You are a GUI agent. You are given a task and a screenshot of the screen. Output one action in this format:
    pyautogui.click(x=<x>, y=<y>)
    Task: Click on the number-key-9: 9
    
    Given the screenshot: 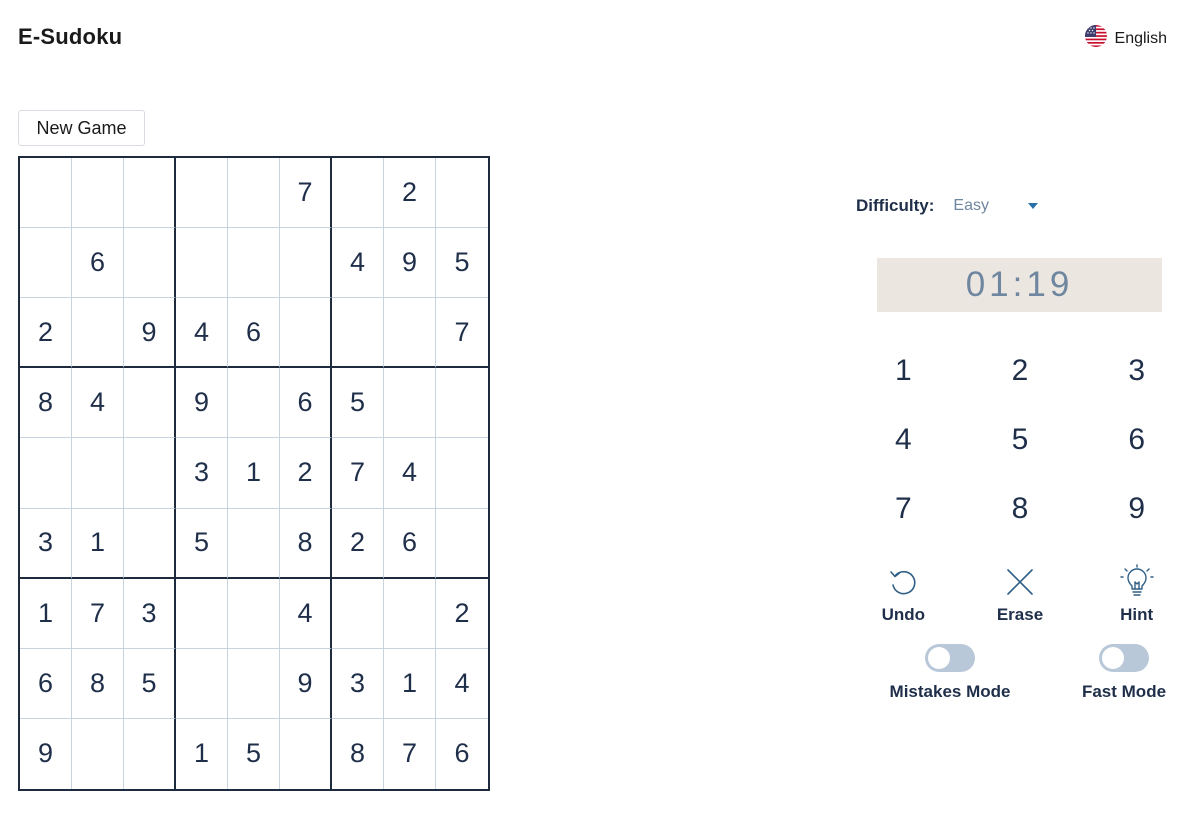 What is the action you would take?
    pyautogui.click(x=1136, y=508)
    